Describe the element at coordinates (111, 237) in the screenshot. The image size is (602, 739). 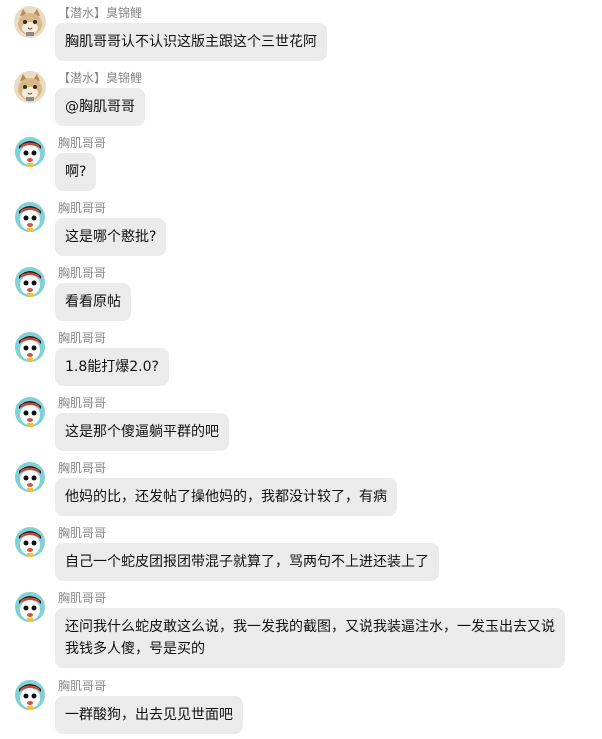
I see `message-bubble: 这是哪个憨批?` at that location.